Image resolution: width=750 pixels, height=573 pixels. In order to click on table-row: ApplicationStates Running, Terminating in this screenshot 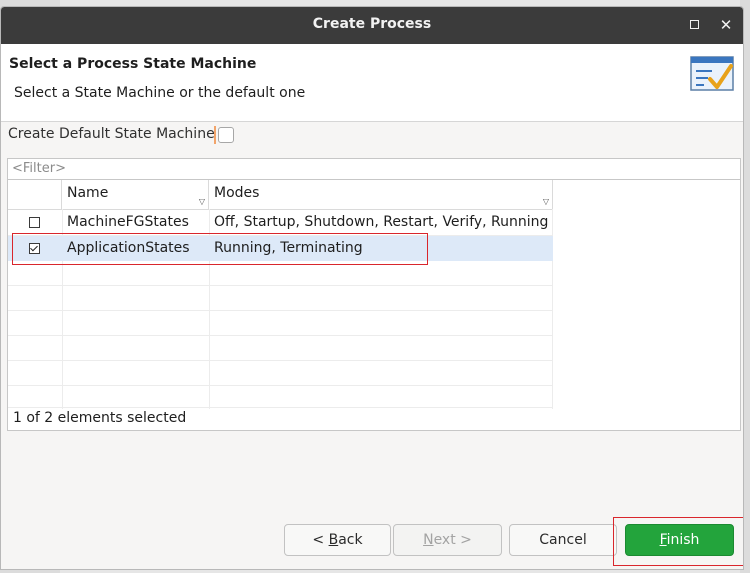, I will do `click(280, 248)`.